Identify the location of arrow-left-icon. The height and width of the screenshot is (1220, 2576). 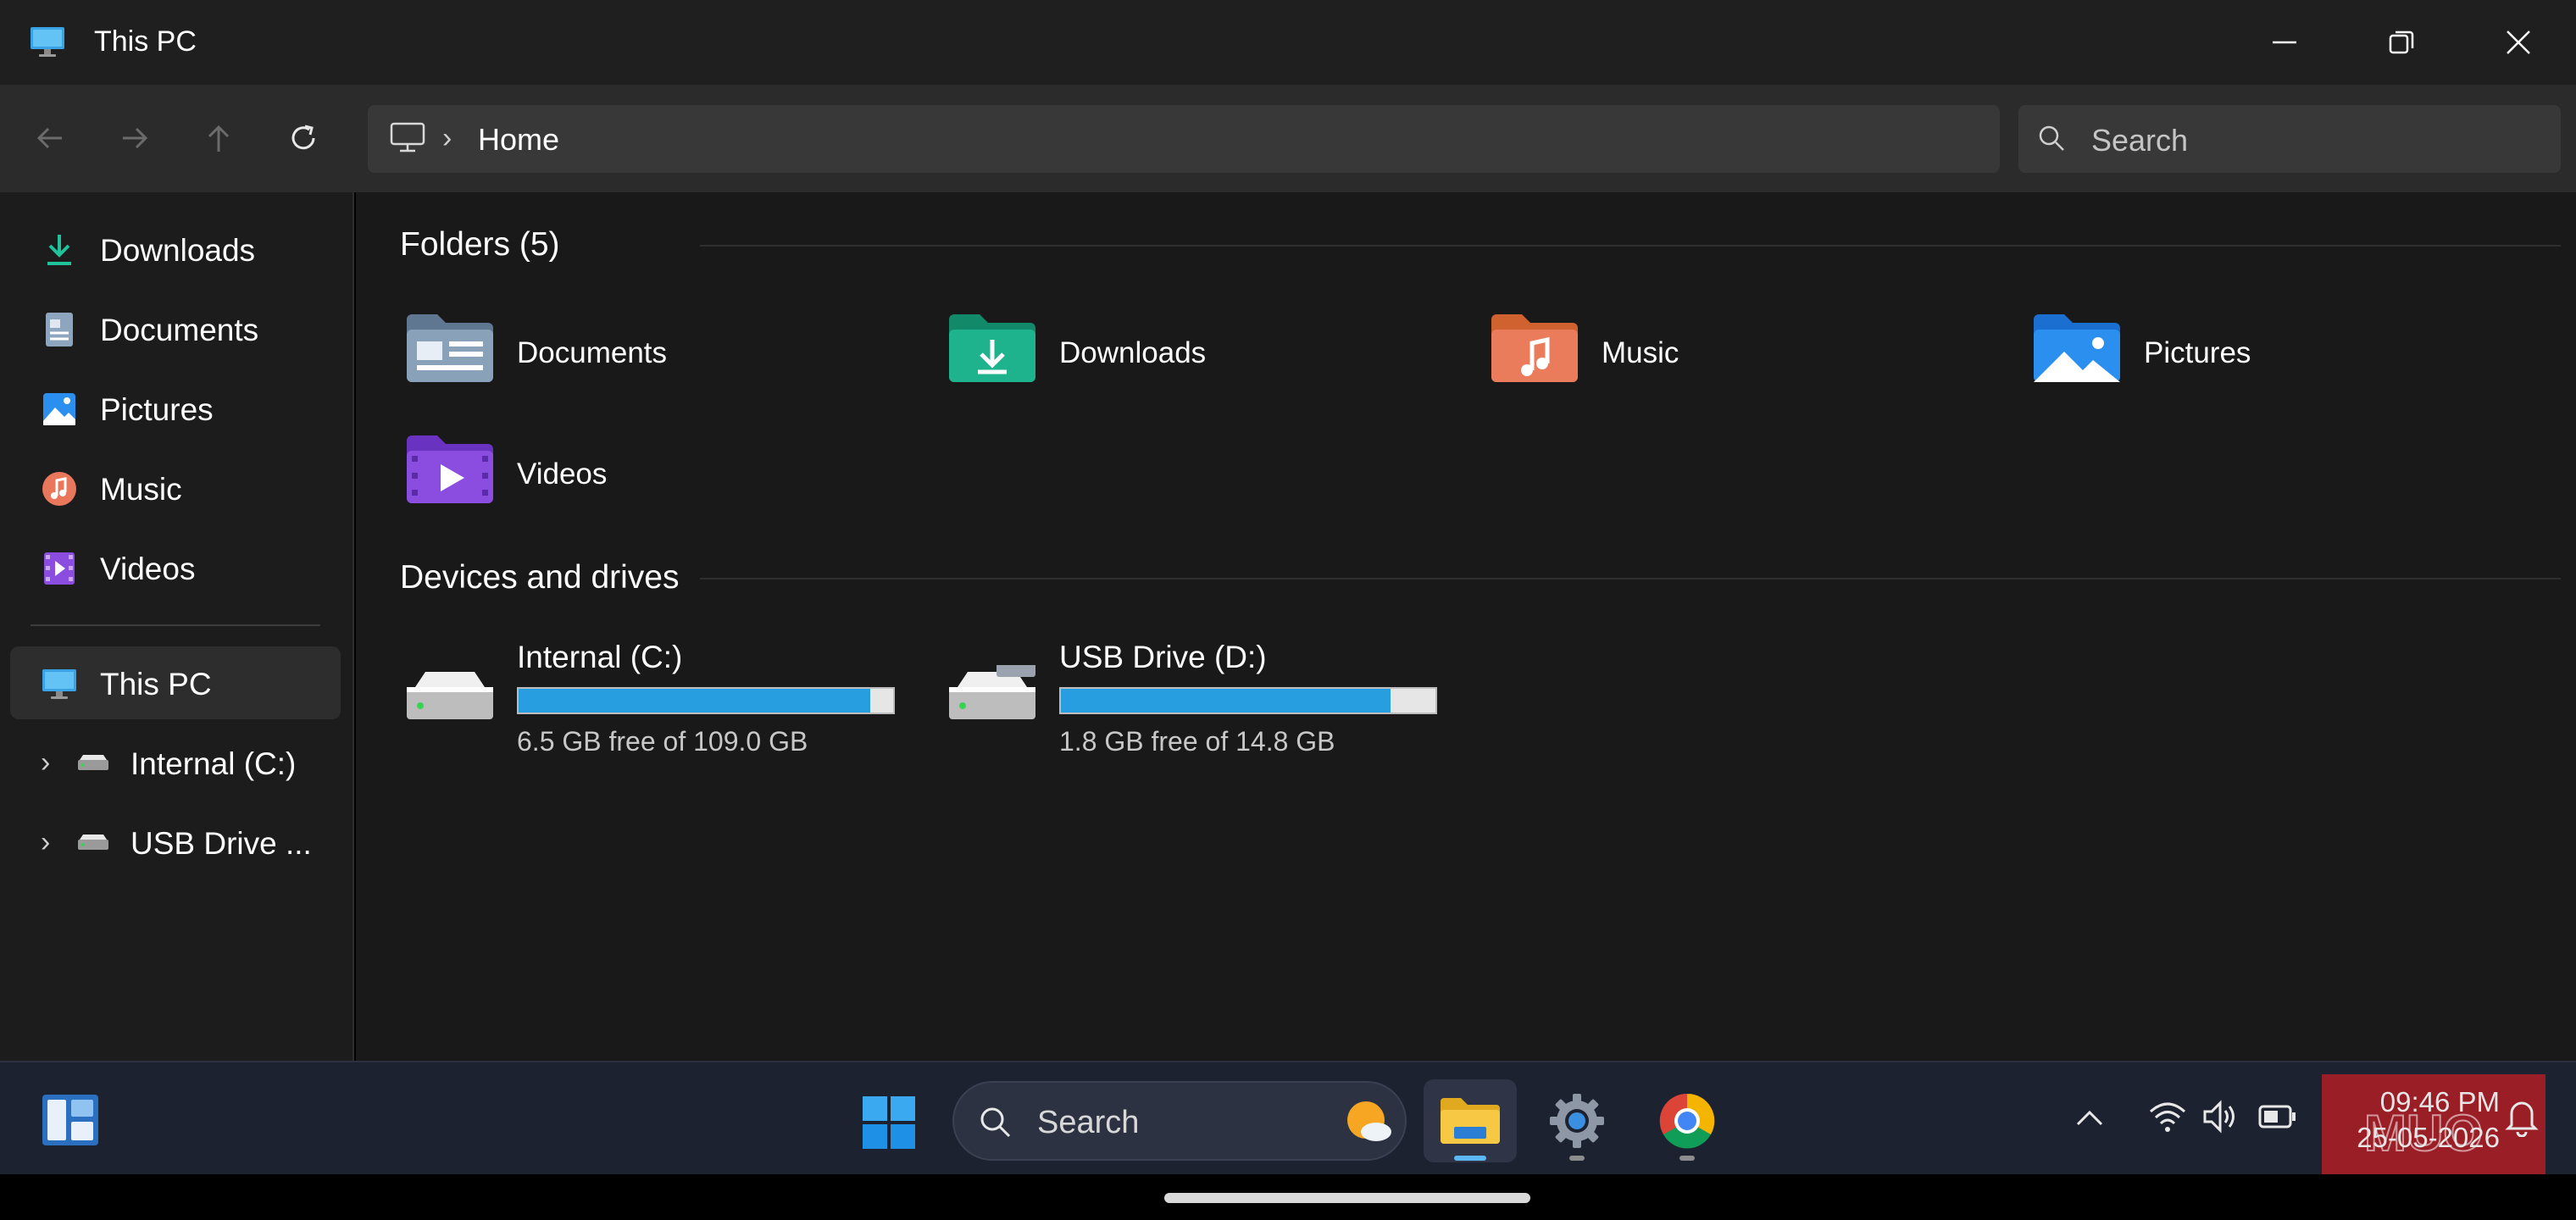
(49, 138).